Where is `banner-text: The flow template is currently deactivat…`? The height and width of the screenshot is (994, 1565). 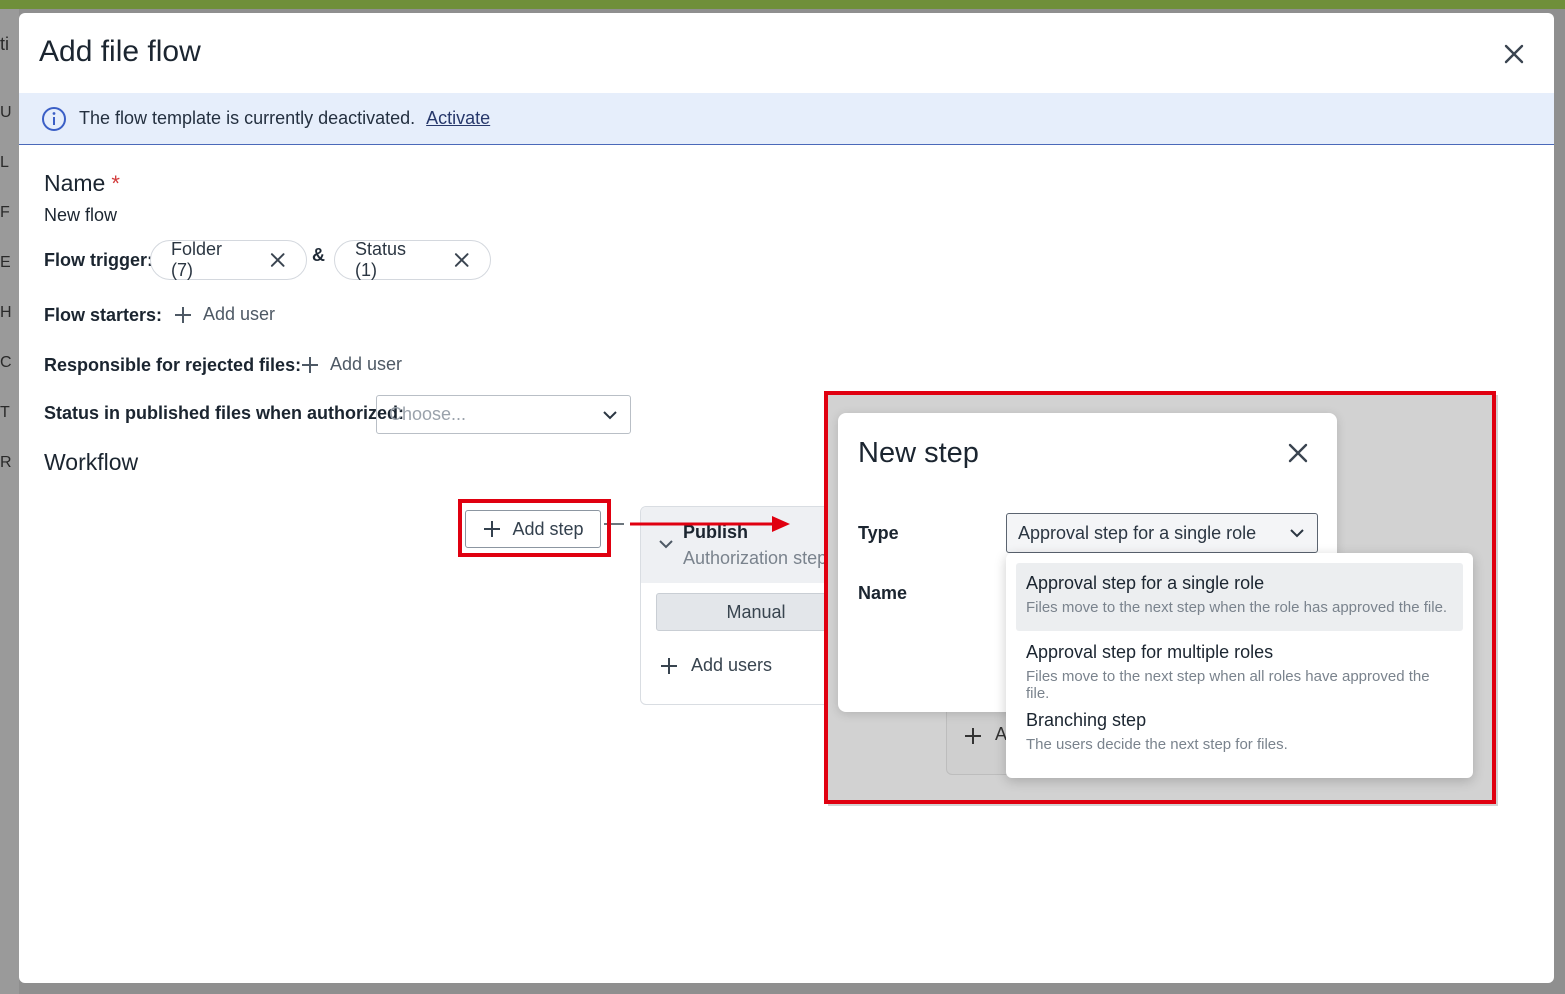 banner-text: The flow template is currently deactivat… is located at coordinates (247, 118).